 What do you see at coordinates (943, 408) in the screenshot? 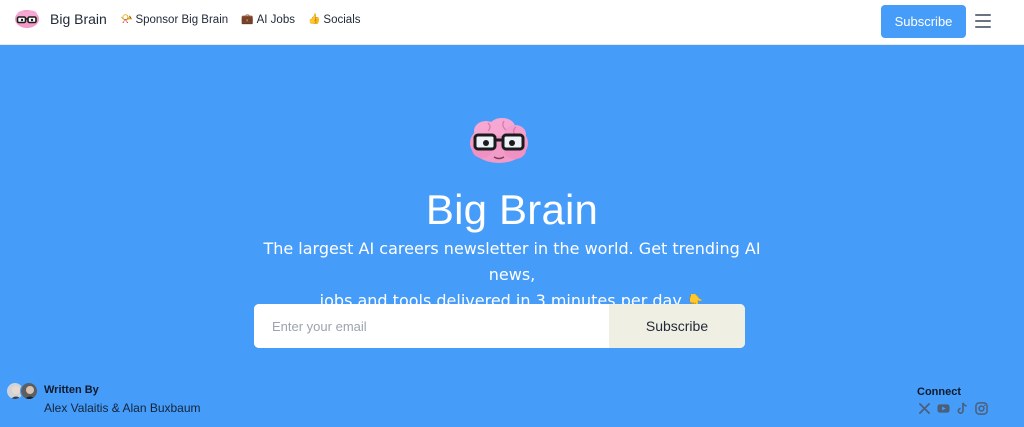
I see `youtube-icon` at bounding box center [943, 408].